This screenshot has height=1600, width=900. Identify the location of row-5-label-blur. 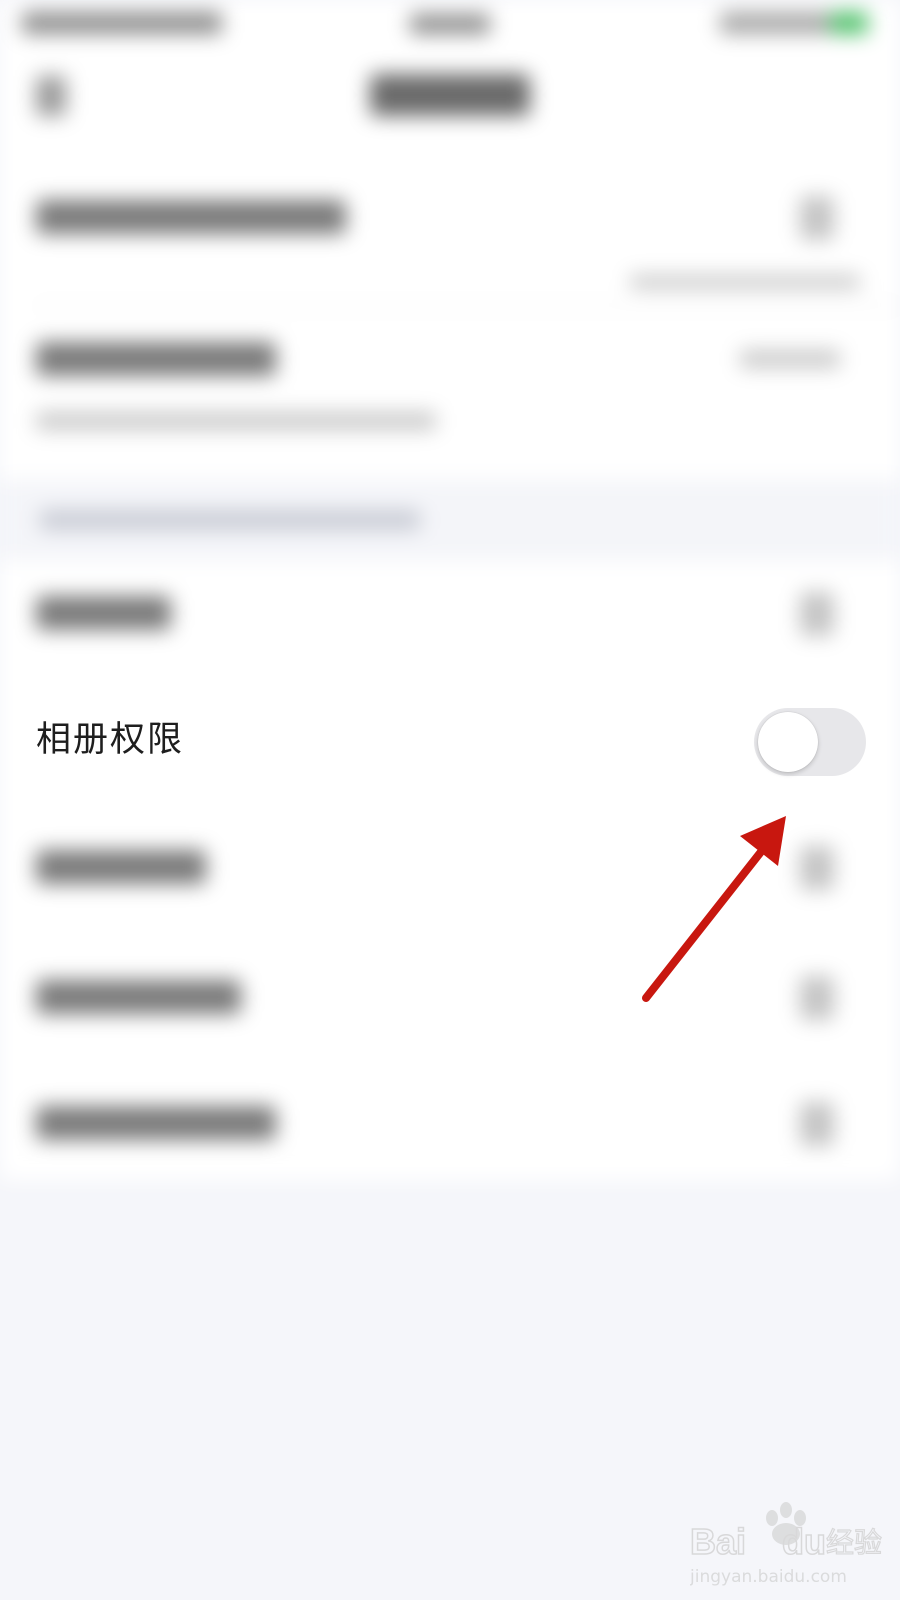
(121, 867).